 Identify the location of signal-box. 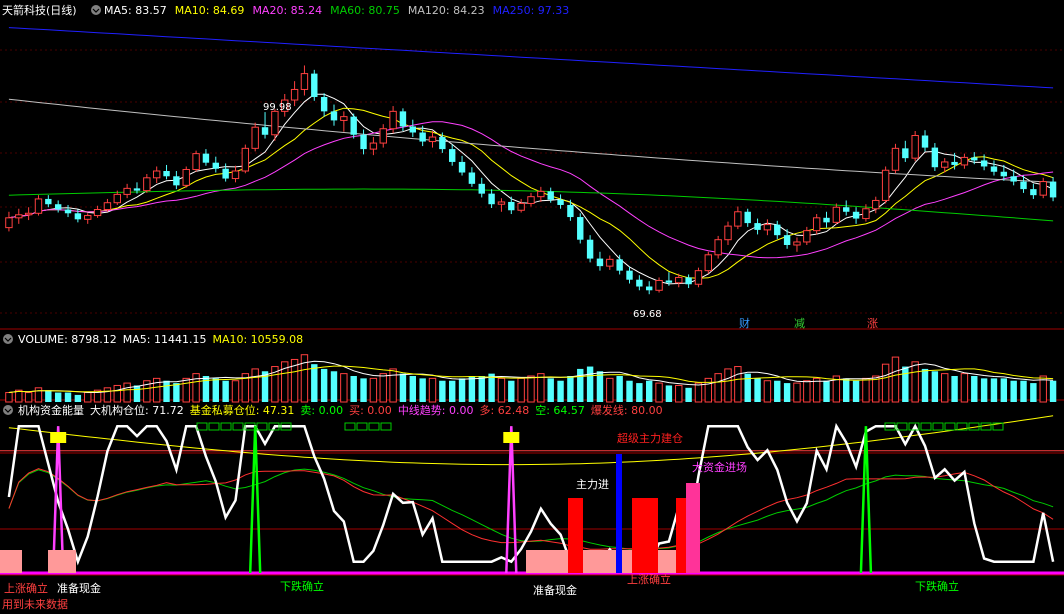
(58, 437).